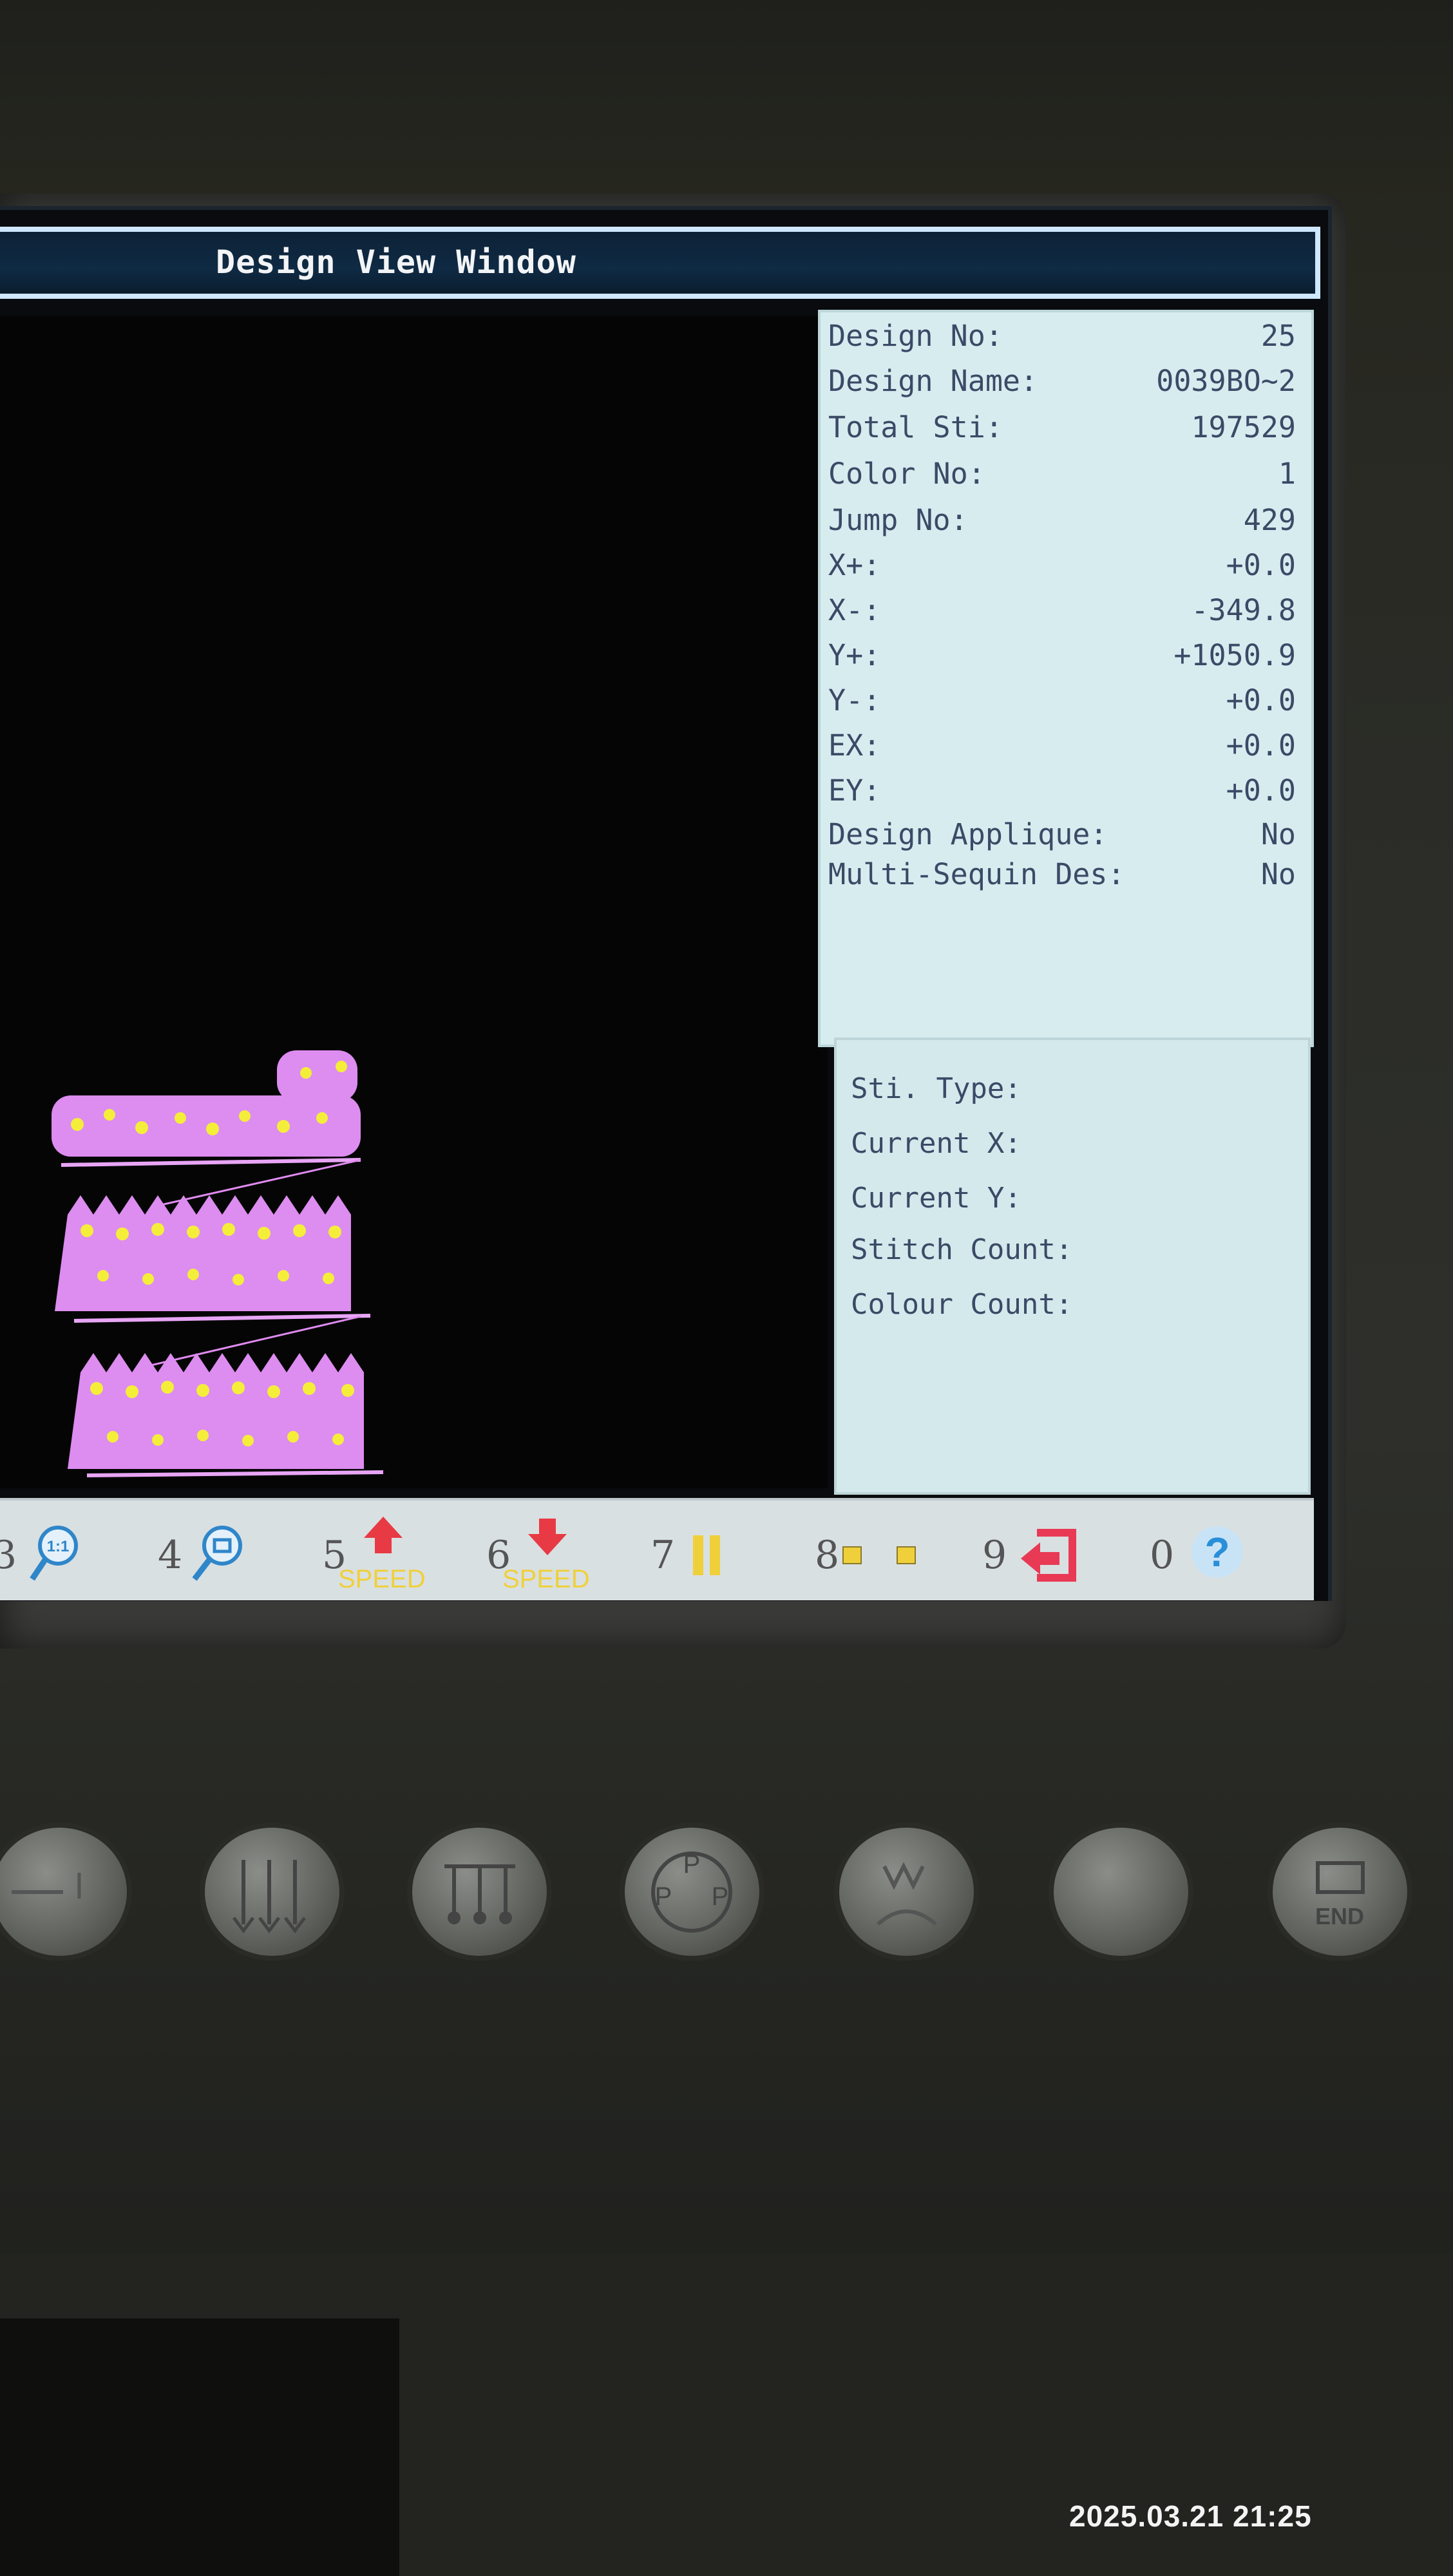  Describe the element at coordinates (1062, 381) in the screenshot. I see `info-design-name: Design Name: 0039BO~2` at that location.